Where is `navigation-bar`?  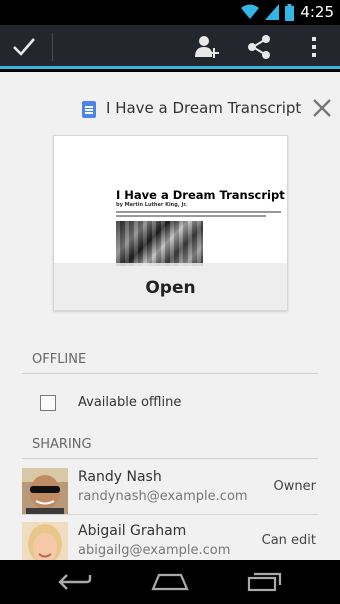 navigation-bar is located at coordinates (170, 582).